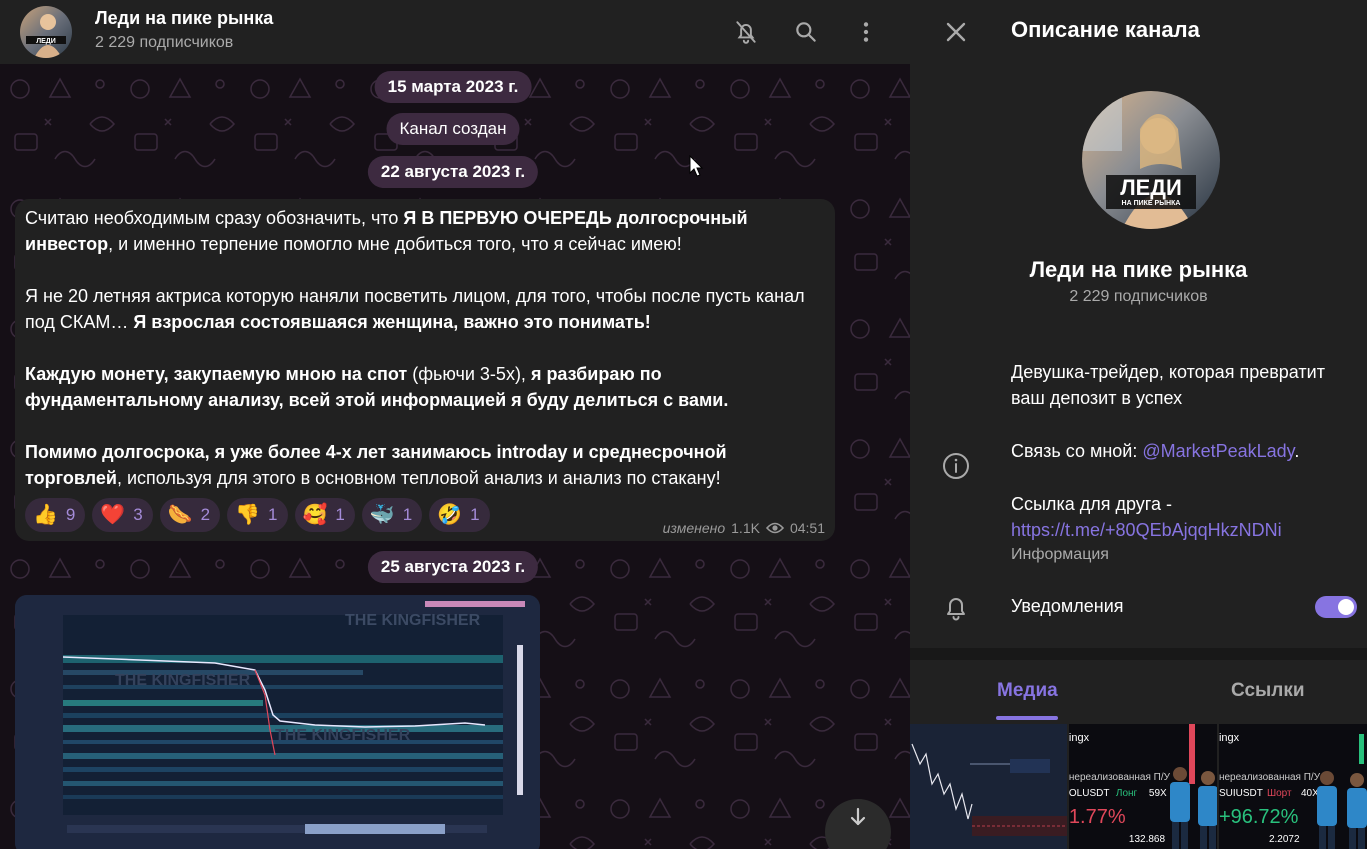 This screenshot has height=849, width=1367. I want to click on message-meta: изменено 1.1K 04:51, so click(744, 528).